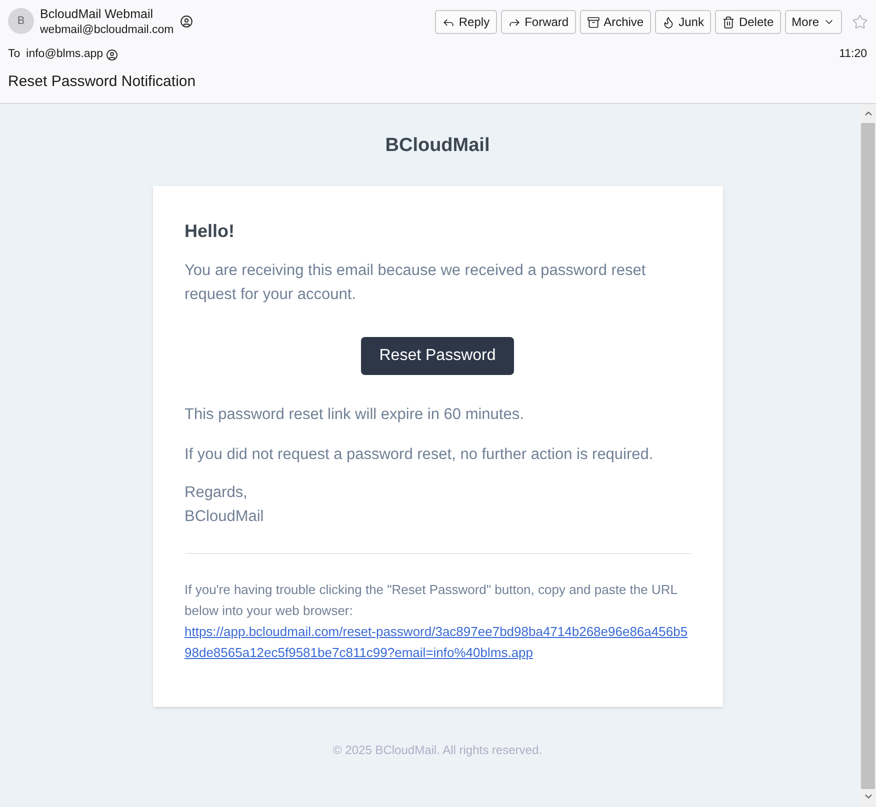 Image resolution: width=876 pixels, height=807 pixels. I want to click on delete-button: Delete, so click(747, 22).